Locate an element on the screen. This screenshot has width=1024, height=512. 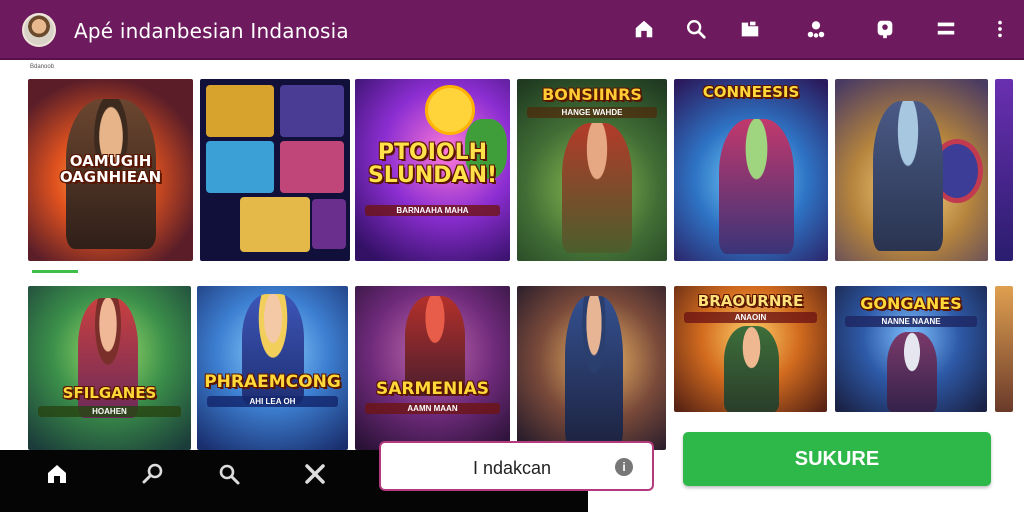
game-tile: PHRAEMCONG AHI LEA OH is located at coordinates (272, 368).